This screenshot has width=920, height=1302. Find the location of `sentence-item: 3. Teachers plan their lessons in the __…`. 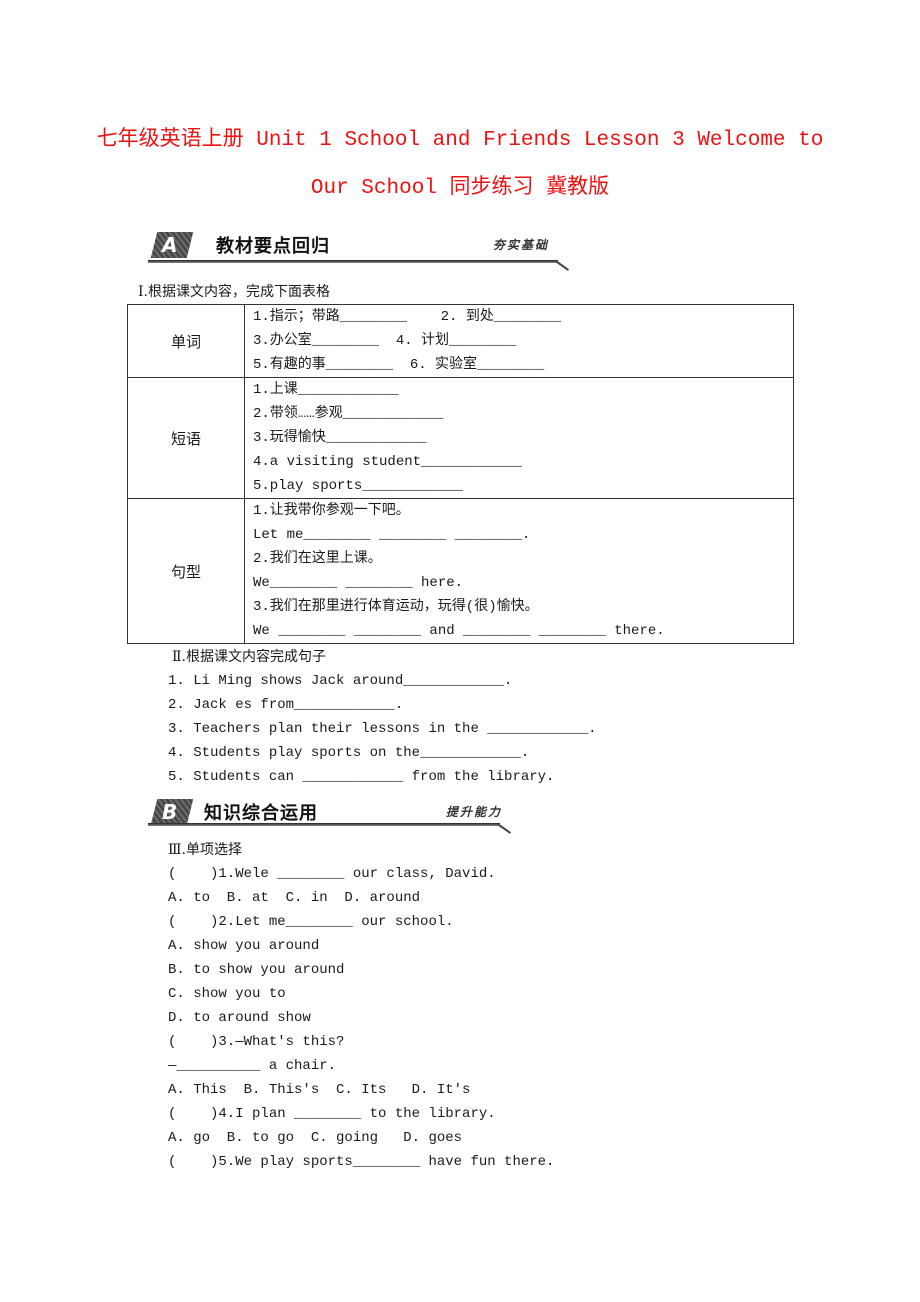

sentence-item: 3. Teachers plan their lessons in the __… is located at coordinates (382, 729).